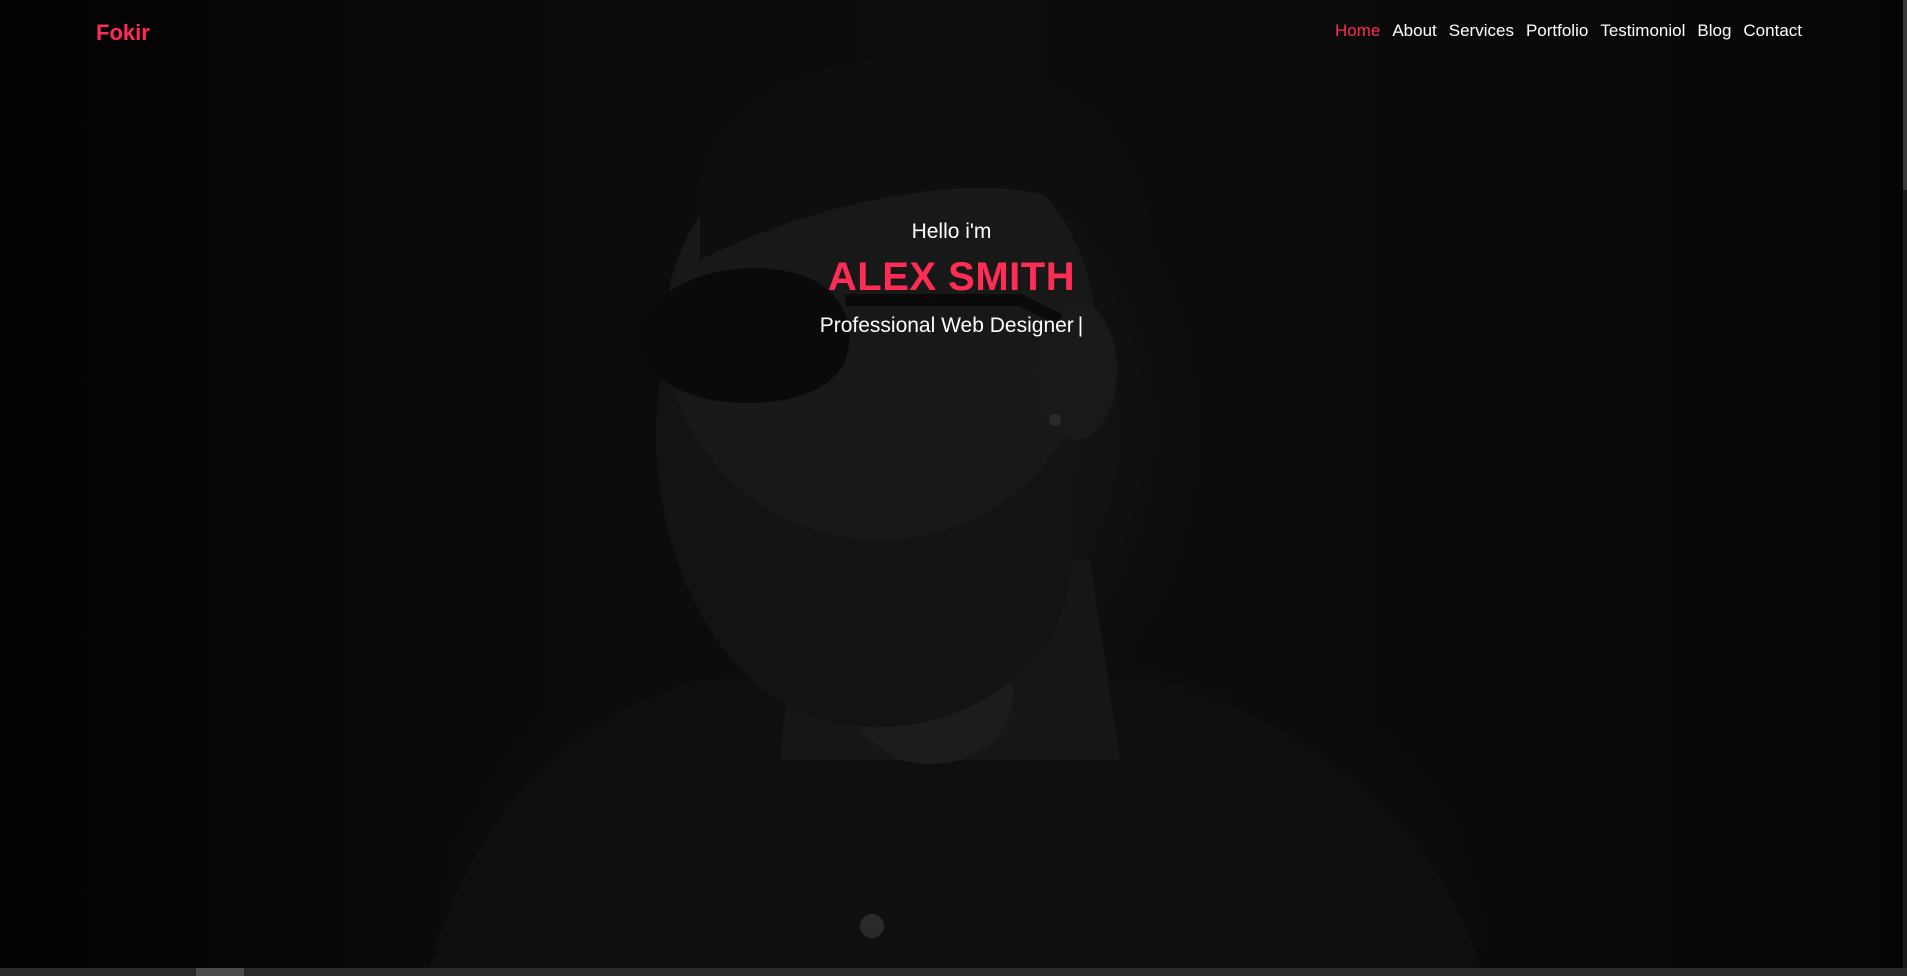 Image resolution: width=1907 pixels, height=976 pixels. I want to click on nav-link-services: Services, so click(1481, 30).